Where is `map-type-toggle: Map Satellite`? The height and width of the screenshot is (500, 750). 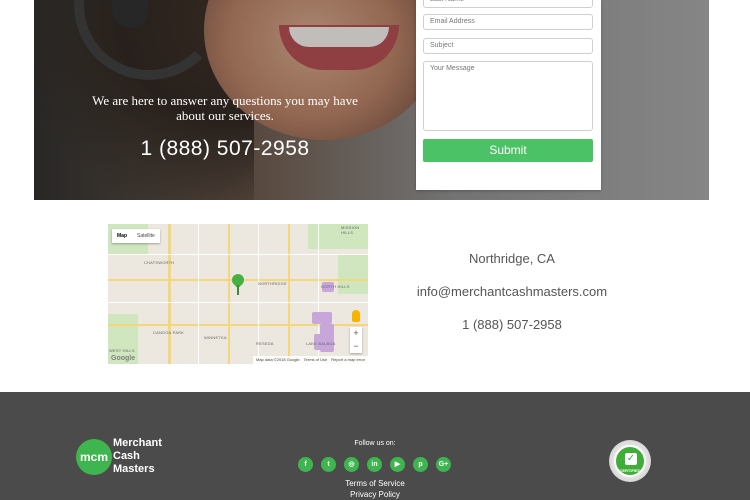
map-type-toggle: Map Satellite is located at coordinates (136, 236).